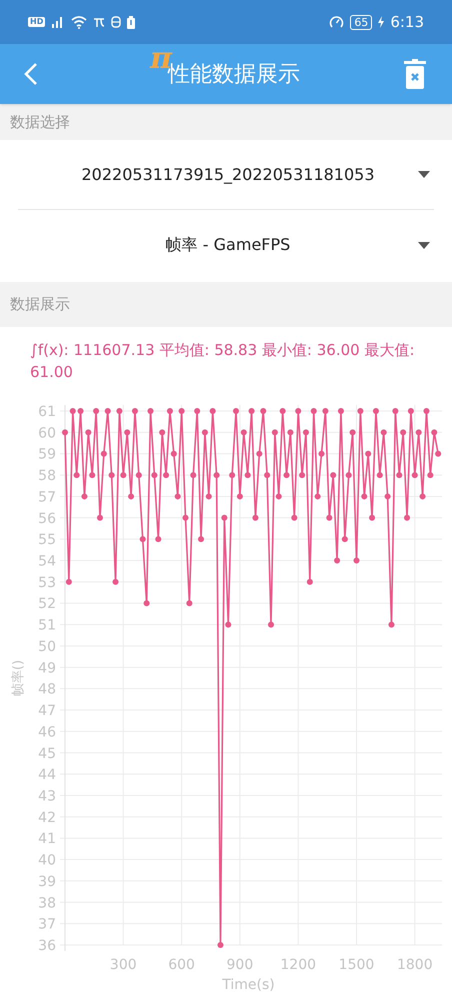 The image size is (452, 1000). What do you see at coordinates (18, 678) in the screenshot?
I see `y-axis-title: 帧率()` at bounding box center [18, 678].